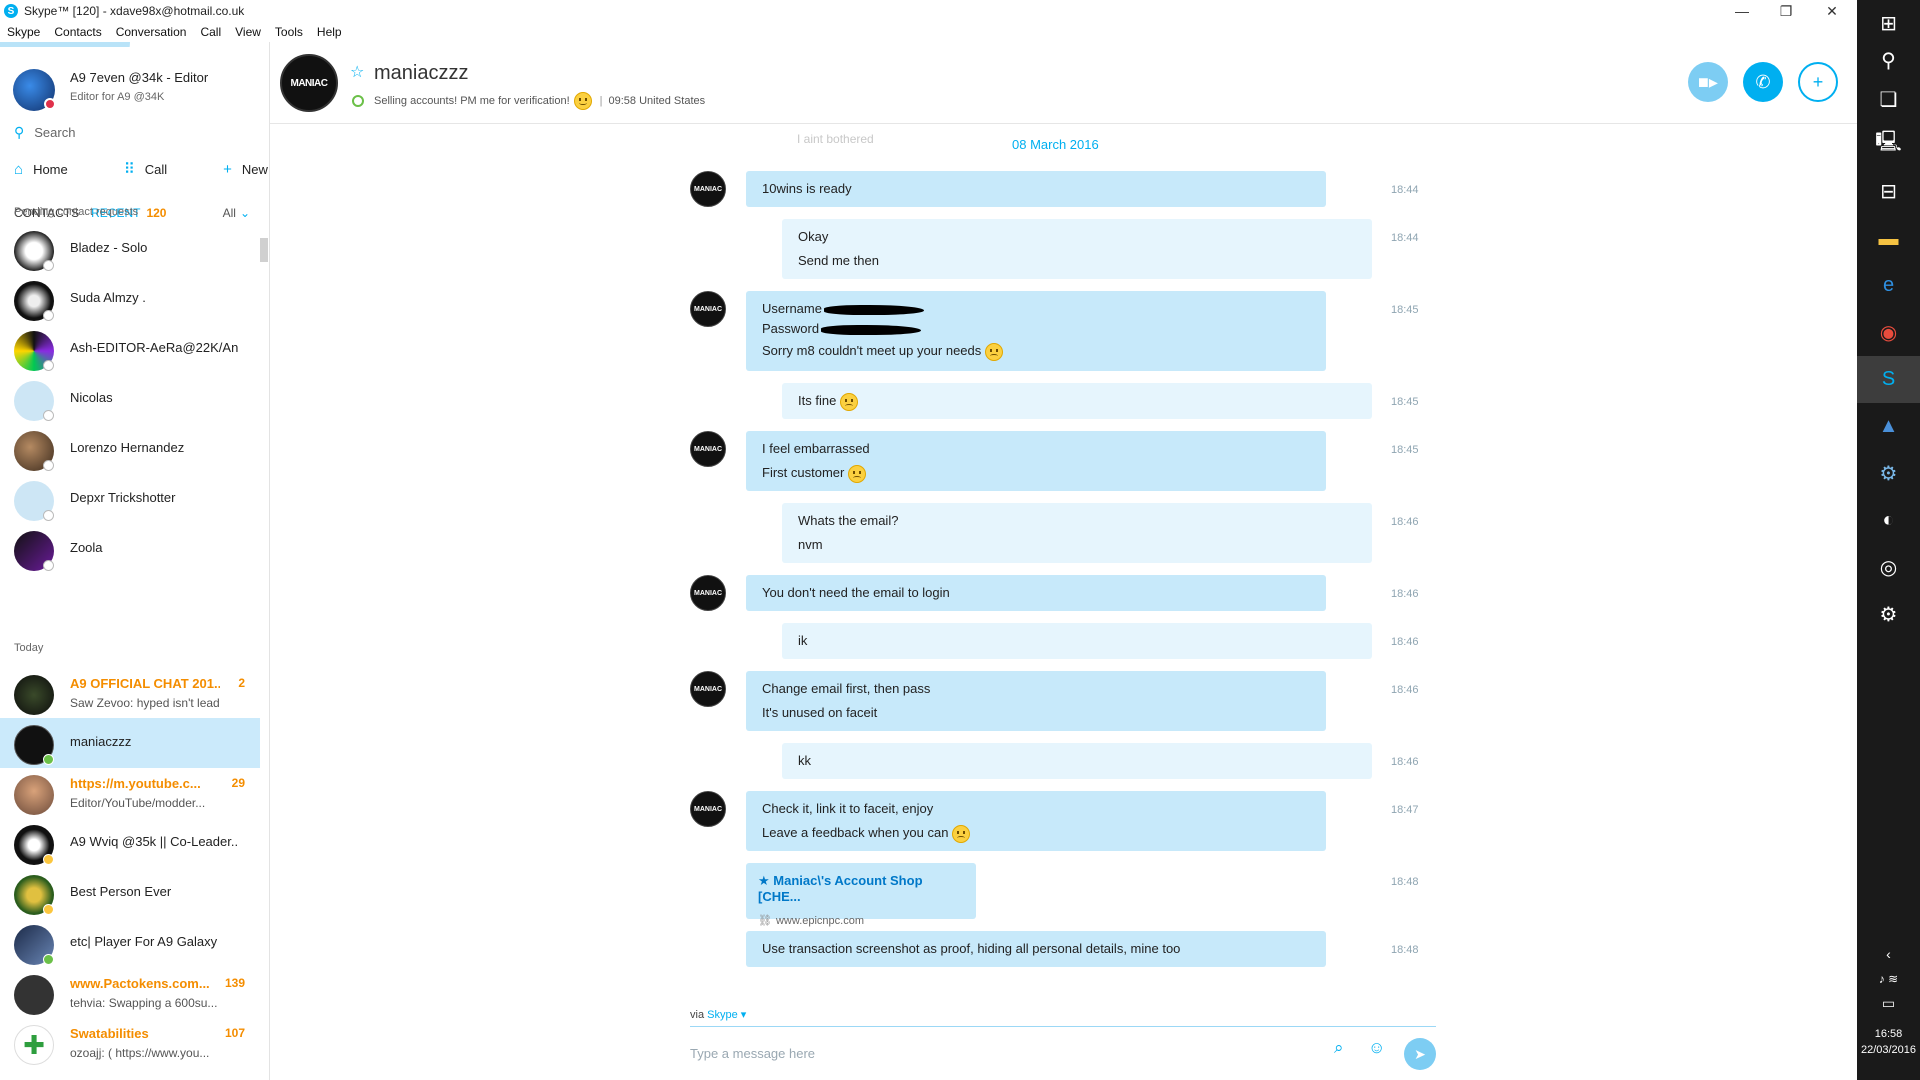 This screenshot has width=1920, height=1080. Describe the element at coordinates (1405, 810) in the screenshot. I see `message-time: 18:47` at that location.